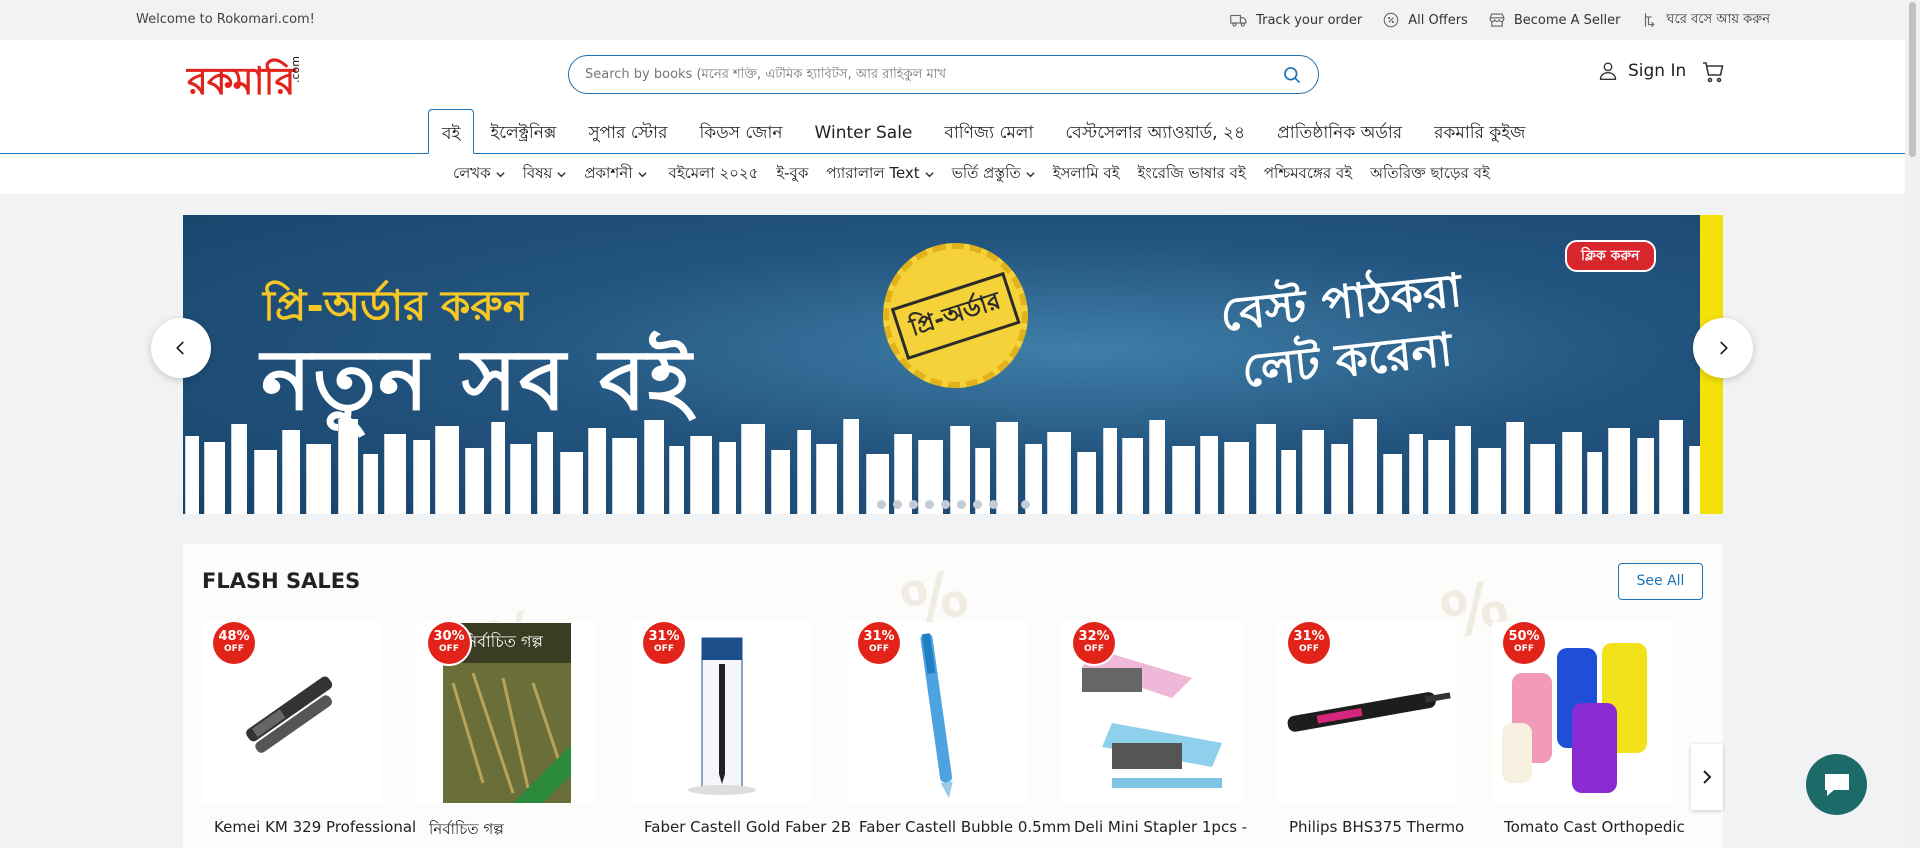  What do you see at coordinates (1430, 174) in the screenshot?
I see `subnav-item: অতিরিক্ত ছাড়ের বই` at bounding box center [1430, 174].